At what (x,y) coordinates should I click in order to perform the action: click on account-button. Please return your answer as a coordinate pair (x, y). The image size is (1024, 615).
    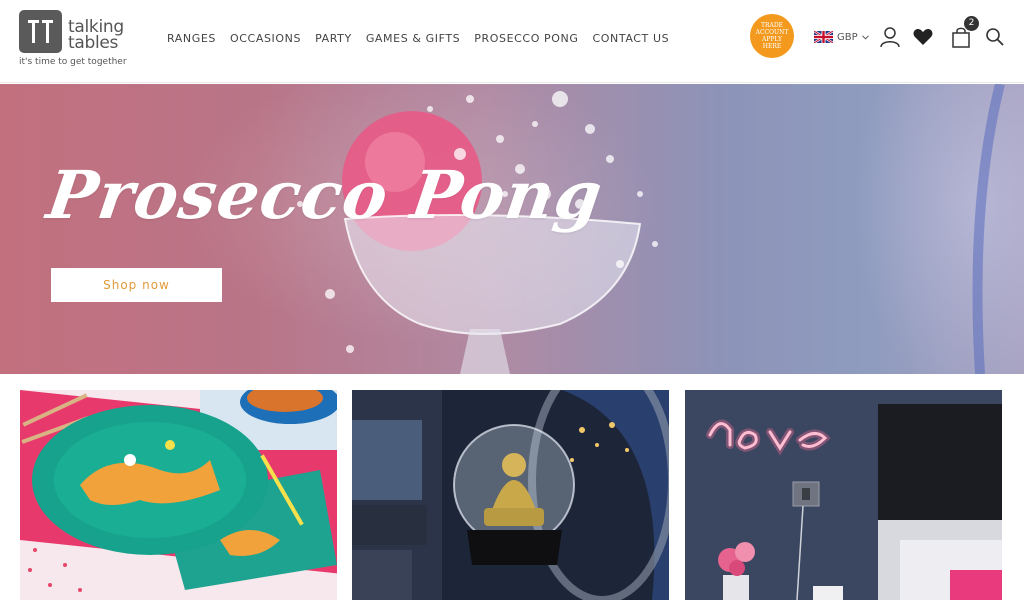
    Looking at the image, I should click on (890, 37).